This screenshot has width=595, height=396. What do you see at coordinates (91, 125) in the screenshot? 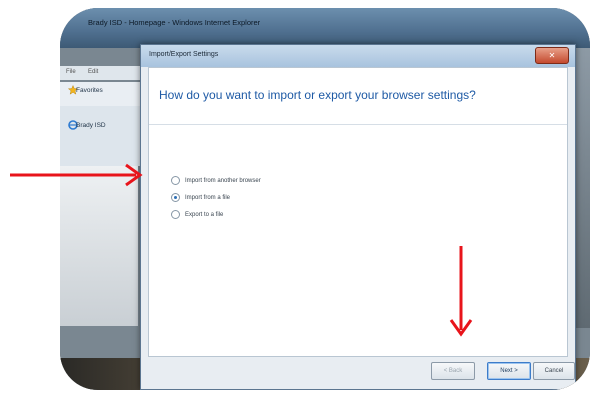
I see `browser-tab: Brady ISD` at bounding box center [91, 125].